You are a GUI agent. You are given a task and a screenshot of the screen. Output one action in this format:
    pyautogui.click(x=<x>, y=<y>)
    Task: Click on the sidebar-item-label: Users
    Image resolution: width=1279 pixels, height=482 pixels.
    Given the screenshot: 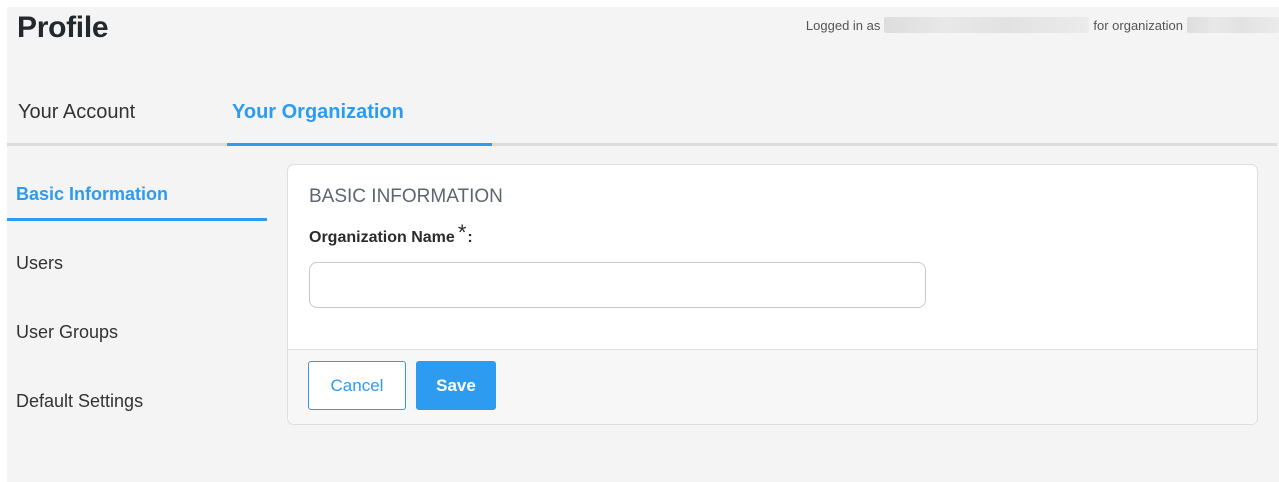 What is the action you would take?
    pyautogui.click(x=40, y=263)
    